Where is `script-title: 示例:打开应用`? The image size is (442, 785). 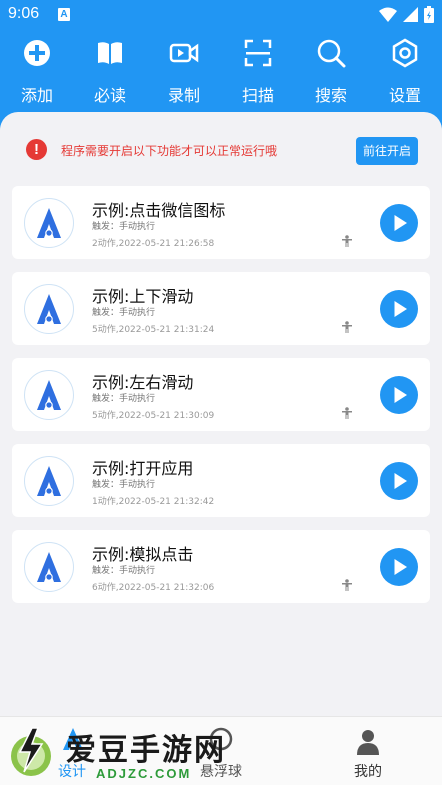
script-title: 示例:打开应用 is located at coordinates (143, 468).